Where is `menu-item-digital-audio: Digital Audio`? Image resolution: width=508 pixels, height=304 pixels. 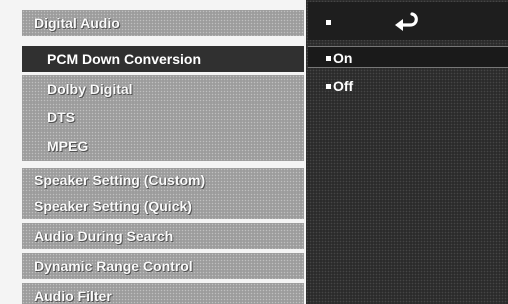 menu-item-digital-audio: Digital Audio is located at coordinates (163, 23).